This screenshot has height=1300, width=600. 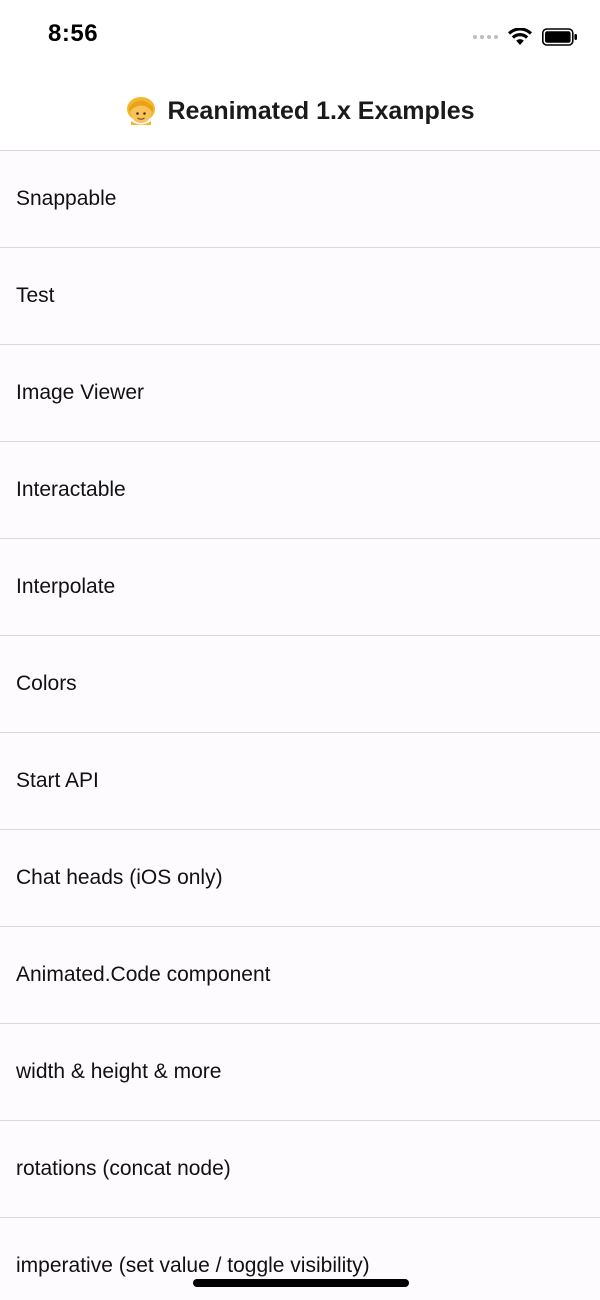 I want to click on list-item-label: Chat heads (iOS only), so click(x=119, y=877).